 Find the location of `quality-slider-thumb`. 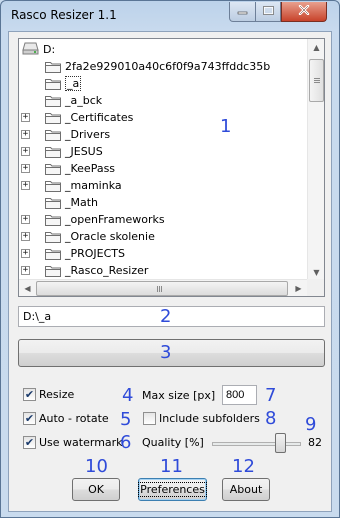

quality-slider-thumb is located at coordinates (280, 443).